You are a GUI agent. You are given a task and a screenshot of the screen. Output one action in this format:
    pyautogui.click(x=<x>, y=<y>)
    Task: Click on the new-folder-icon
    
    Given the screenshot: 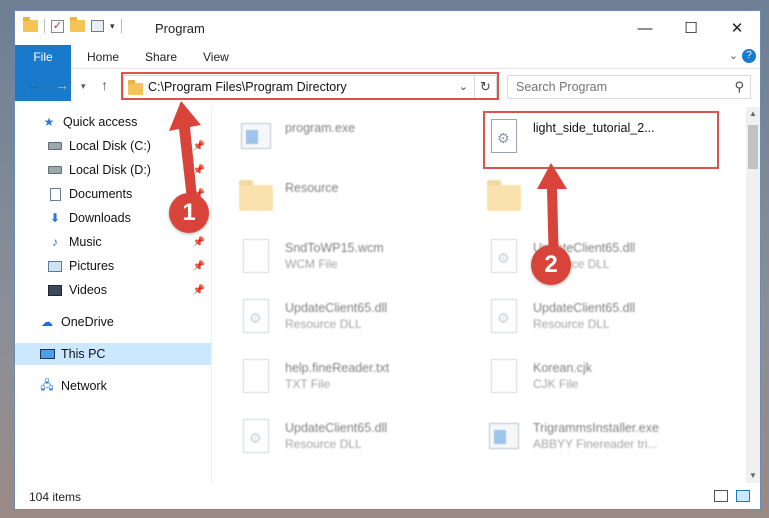 What is the action you would take?
    pyautogui.click(x=77, y=24)
    